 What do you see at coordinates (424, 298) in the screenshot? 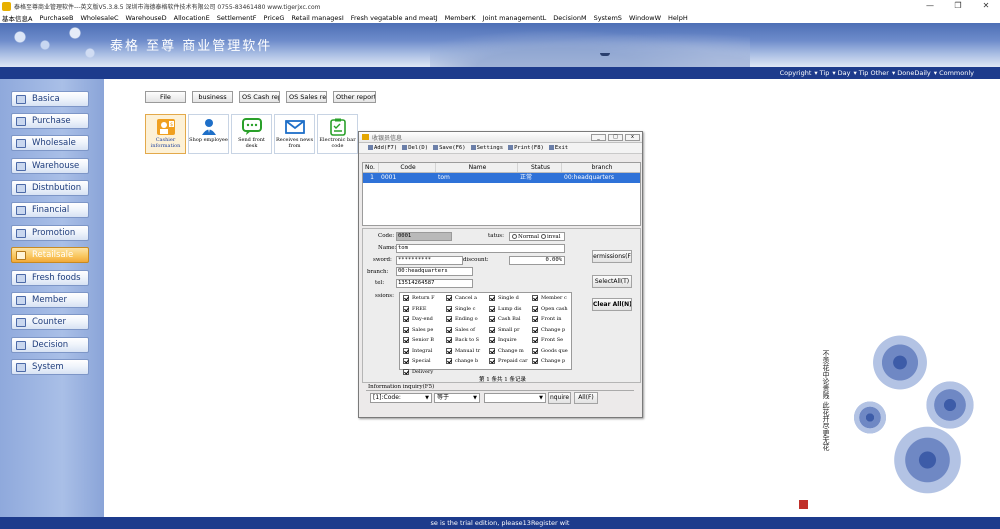
I see `permission-item: Return F` at bounding box center [424, 298].